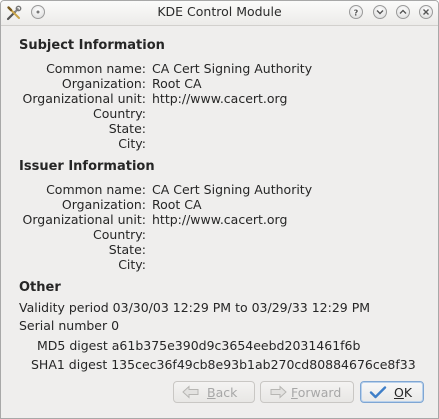  I want to click on maximize-button, so click(403, 12).